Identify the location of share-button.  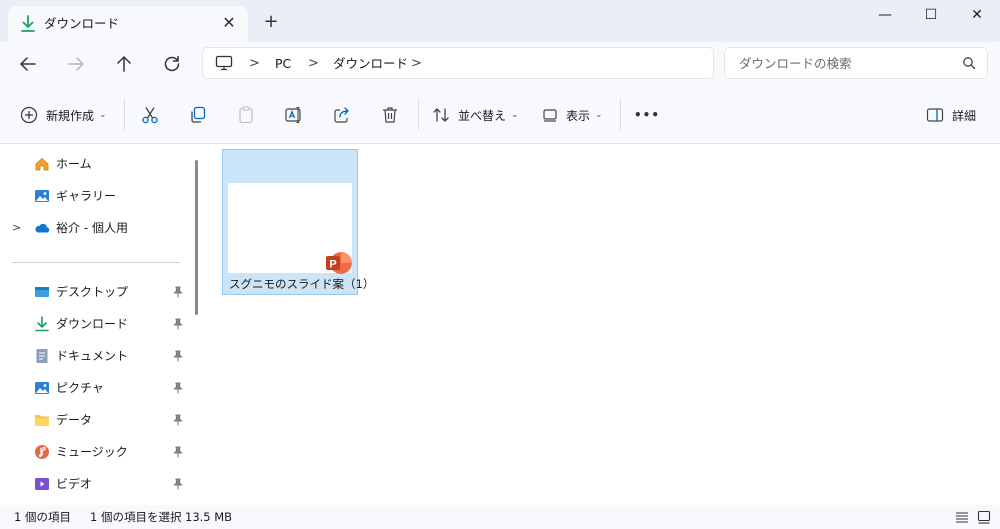
(342, 115).